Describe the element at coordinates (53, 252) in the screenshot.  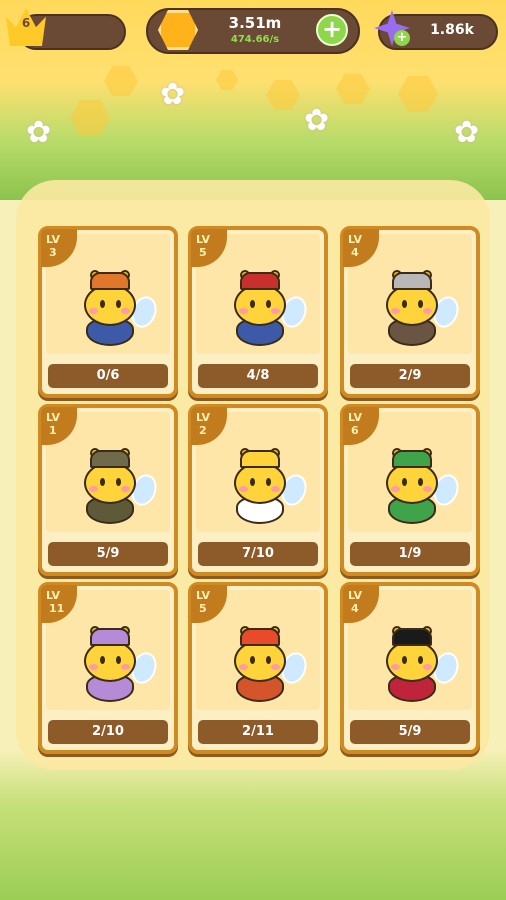
I see `level-number: 3` at that location.